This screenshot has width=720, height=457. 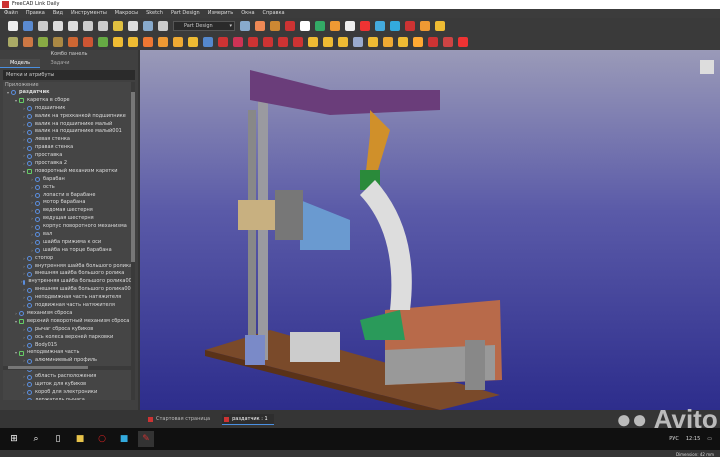 What do you see at coordinates (67, 368) in the screenshot?
I see `tree-horizontal-scrollbar` at bounding box center [67, 368].